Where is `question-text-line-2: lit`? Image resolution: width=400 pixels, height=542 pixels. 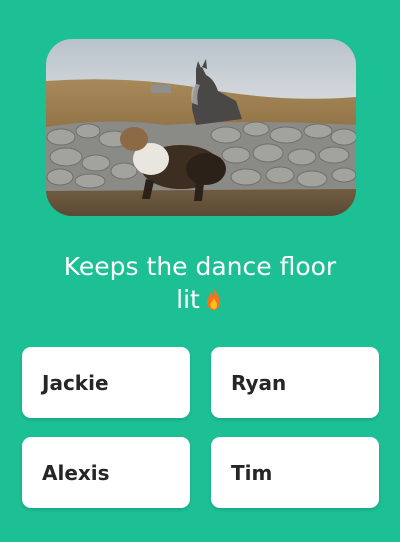
question-text-line-2: lit is located at coordinates (188, 299).